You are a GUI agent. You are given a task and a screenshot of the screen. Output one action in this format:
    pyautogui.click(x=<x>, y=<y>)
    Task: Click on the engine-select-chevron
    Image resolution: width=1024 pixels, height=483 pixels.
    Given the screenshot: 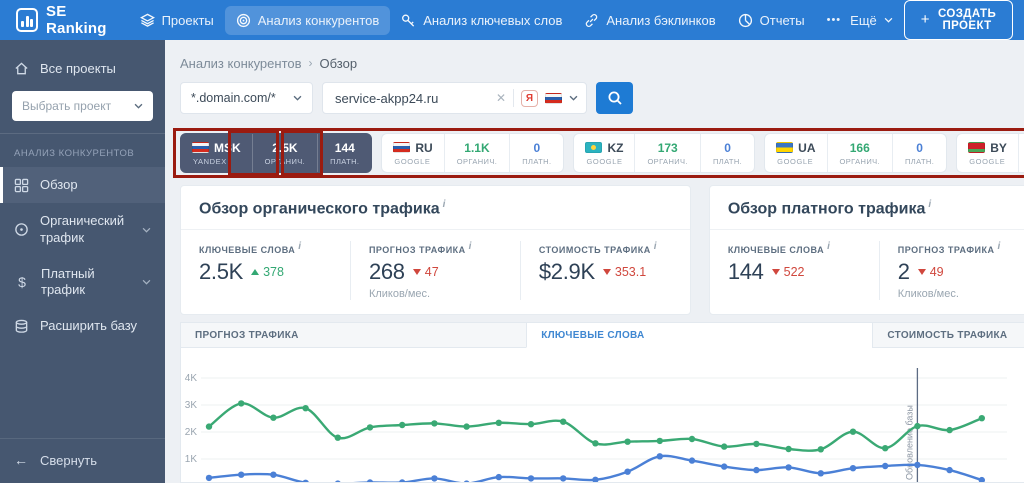 What is the action you would take?
    pyautogui.click(x=573, y=98)
    